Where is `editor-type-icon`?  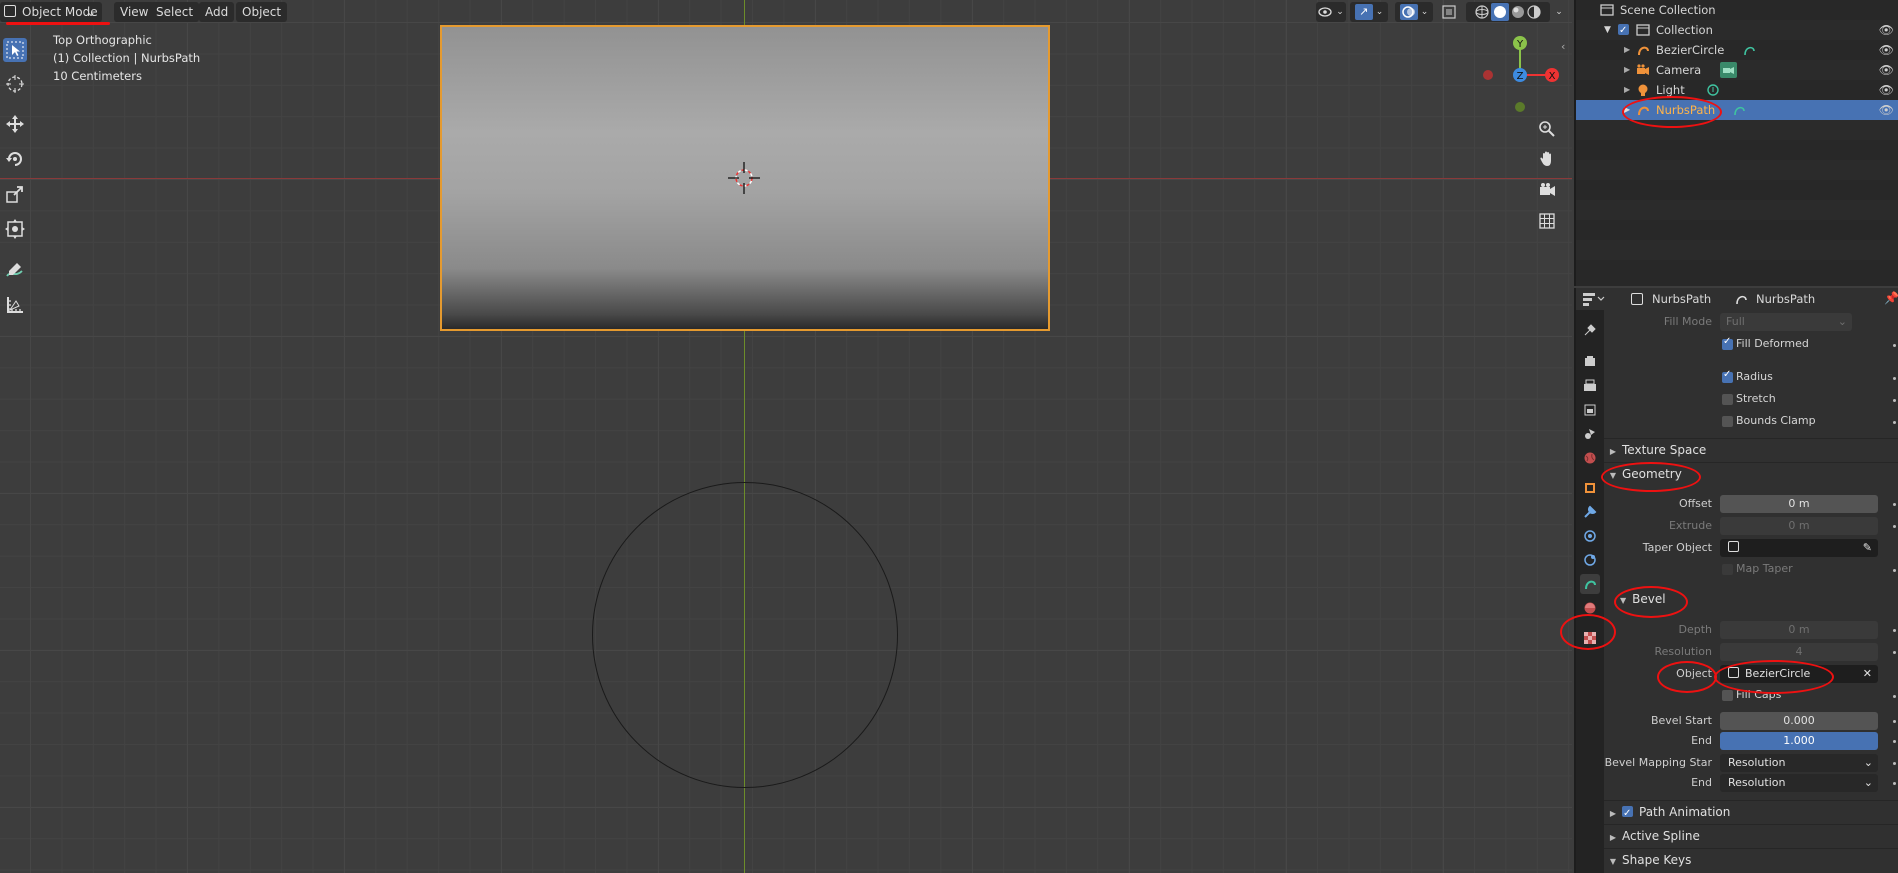 editor-type-icon is located at coordinates (1594, 299).